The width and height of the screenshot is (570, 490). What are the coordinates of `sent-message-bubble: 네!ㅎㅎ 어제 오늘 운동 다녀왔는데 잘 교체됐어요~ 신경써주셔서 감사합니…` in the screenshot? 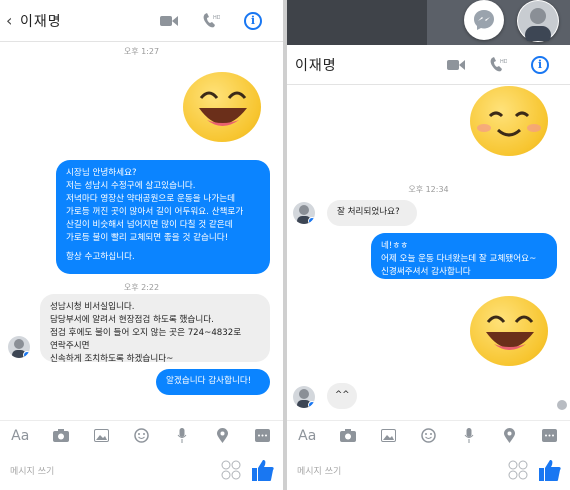 It's located at (464, 256).